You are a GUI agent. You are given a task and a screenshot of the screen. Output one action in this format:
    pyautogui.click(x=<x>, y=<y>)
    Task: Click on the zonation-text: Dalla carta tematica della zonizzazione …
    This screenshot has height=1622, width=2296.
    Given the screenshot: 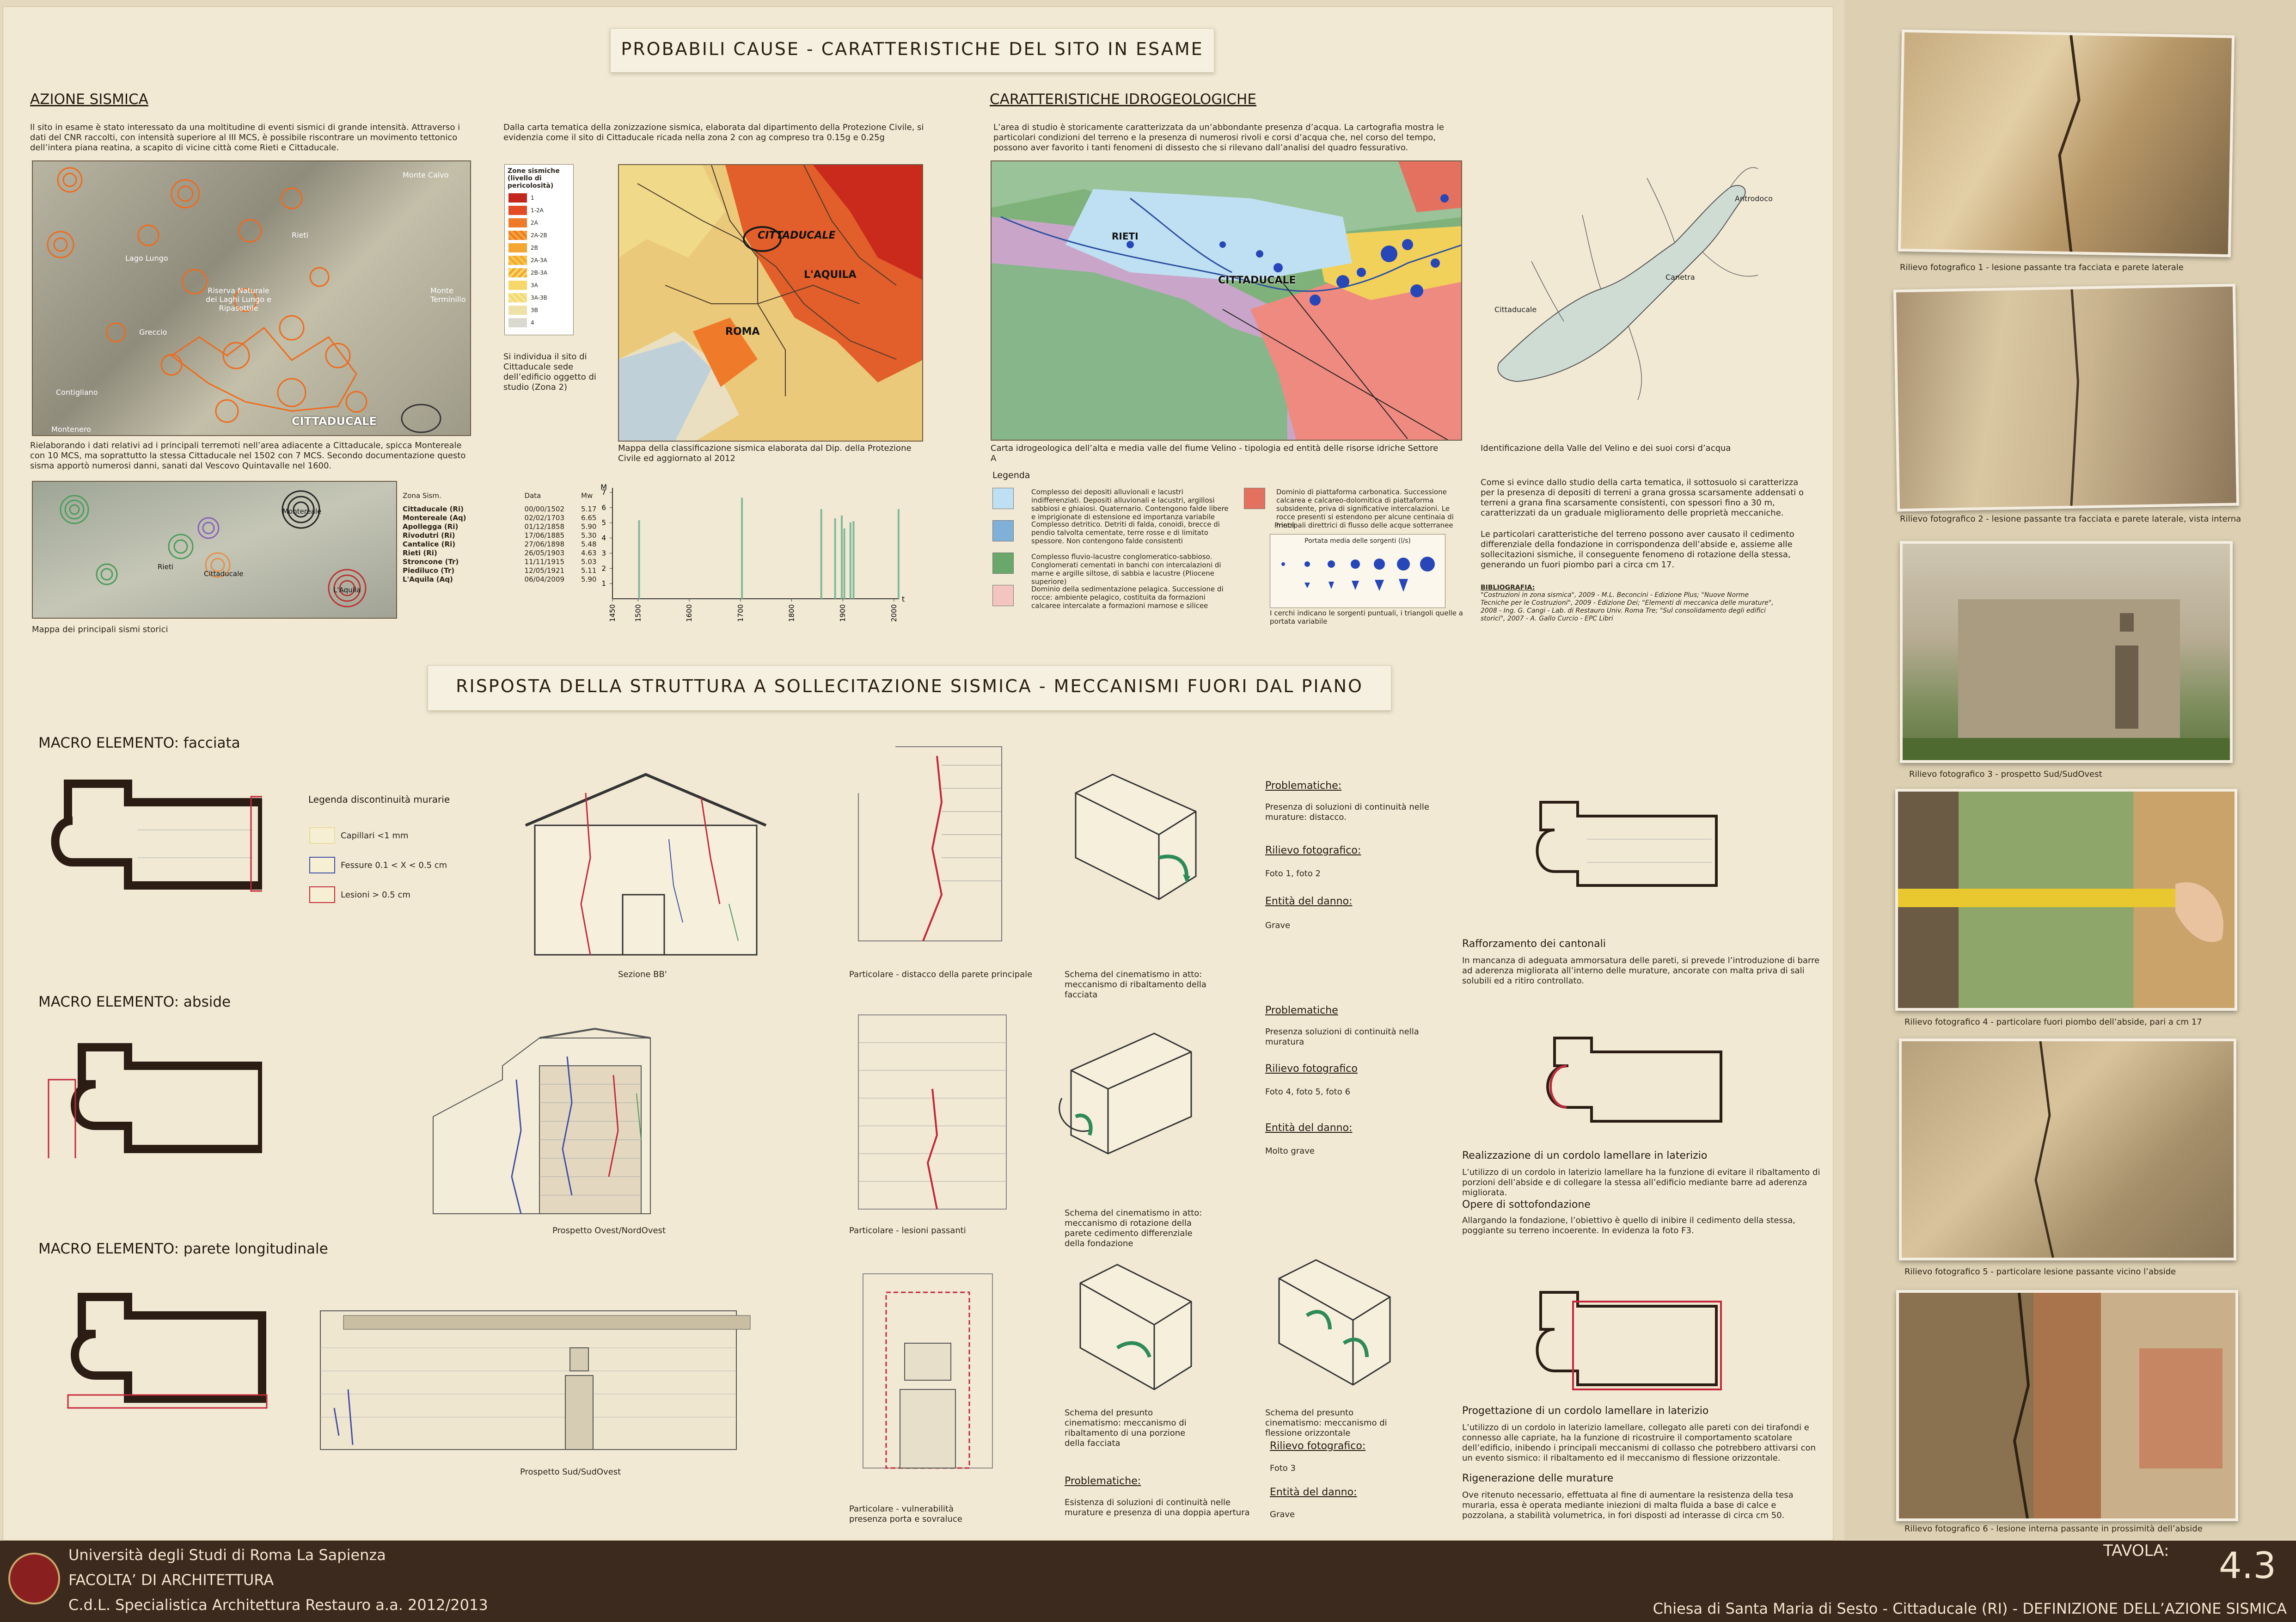 What is the action you would take?
    pyautogui.click(x=713, y=132)
    